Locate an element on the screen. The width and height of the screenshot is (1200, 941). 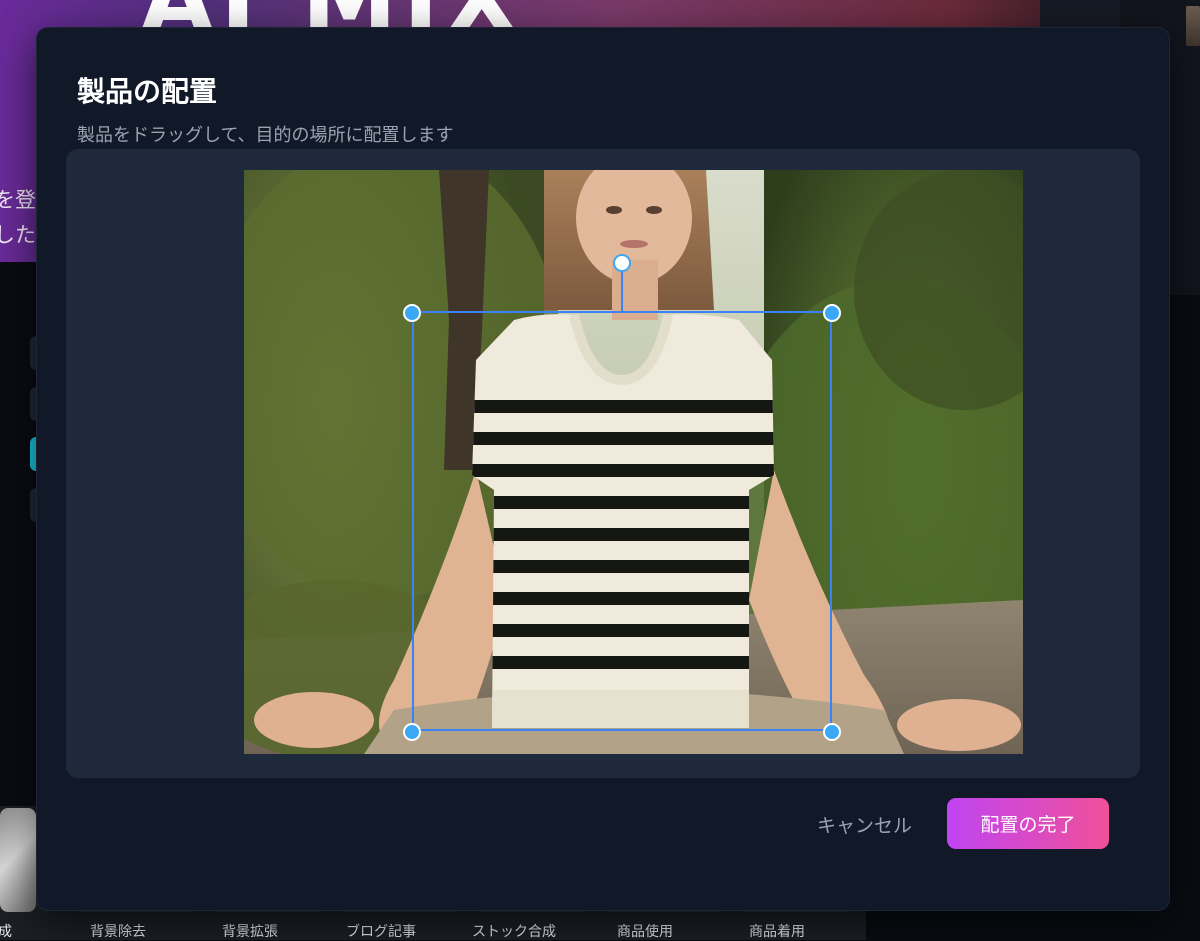
resize-handle-bottom-right is located at coordinates (832, 732).